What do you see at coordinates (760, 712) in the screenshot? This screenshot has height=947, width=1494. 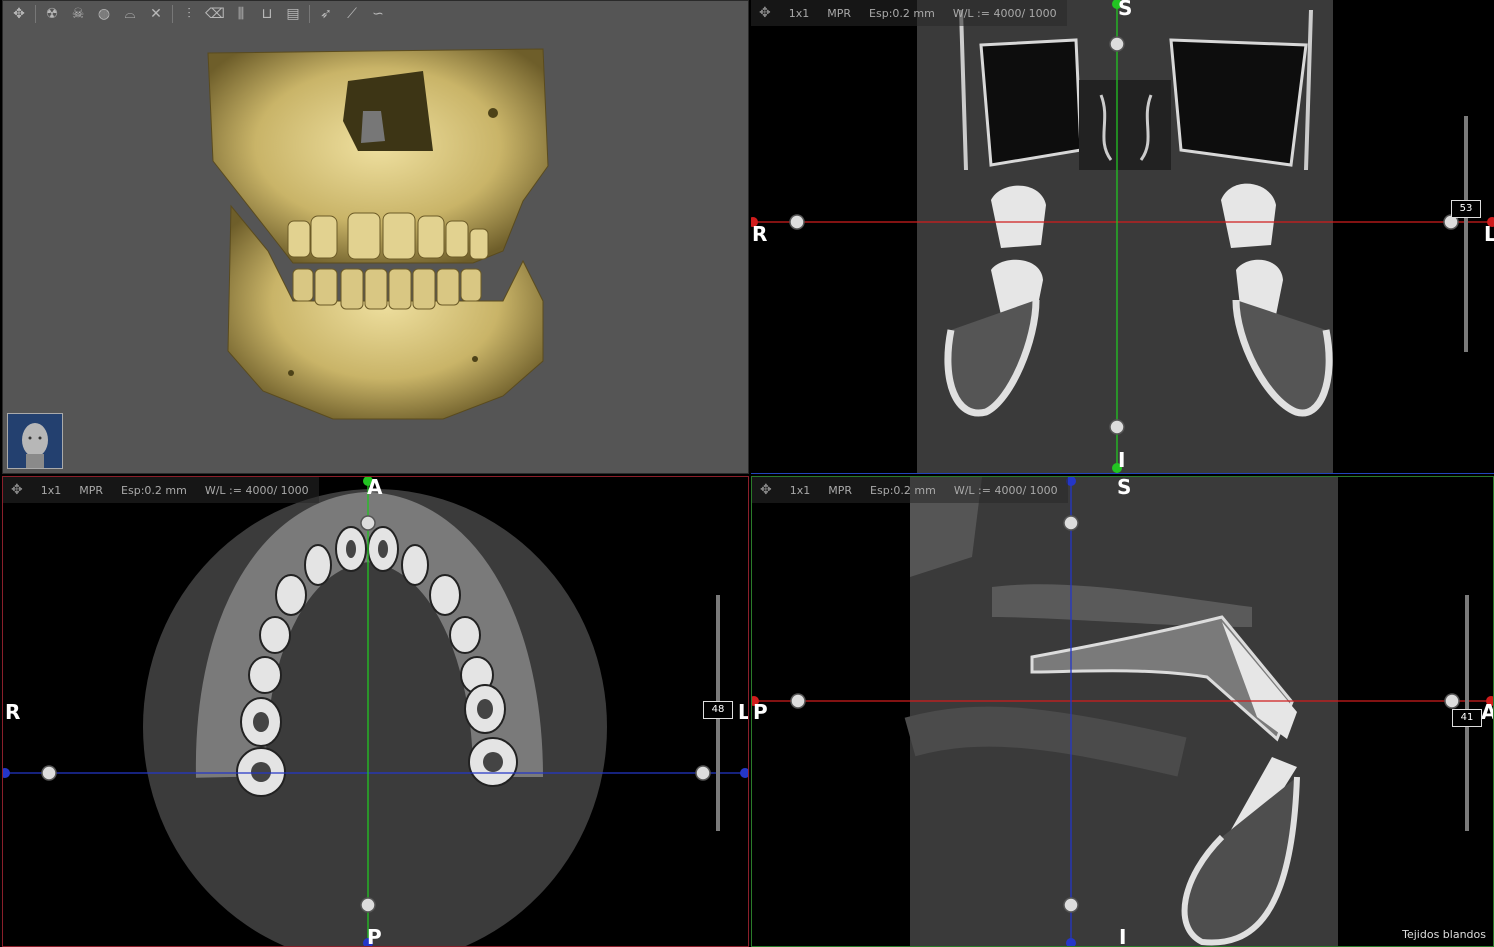 I see `orientation-left: P` at bounding box center [760, 712].